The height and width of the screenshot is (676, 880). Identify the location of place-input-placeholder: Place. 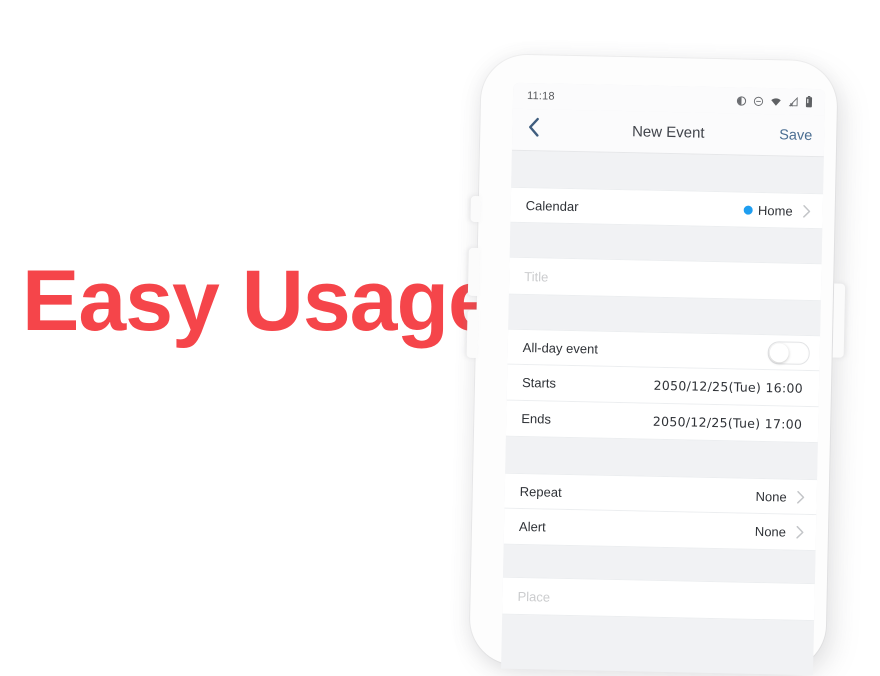
(533, 596).